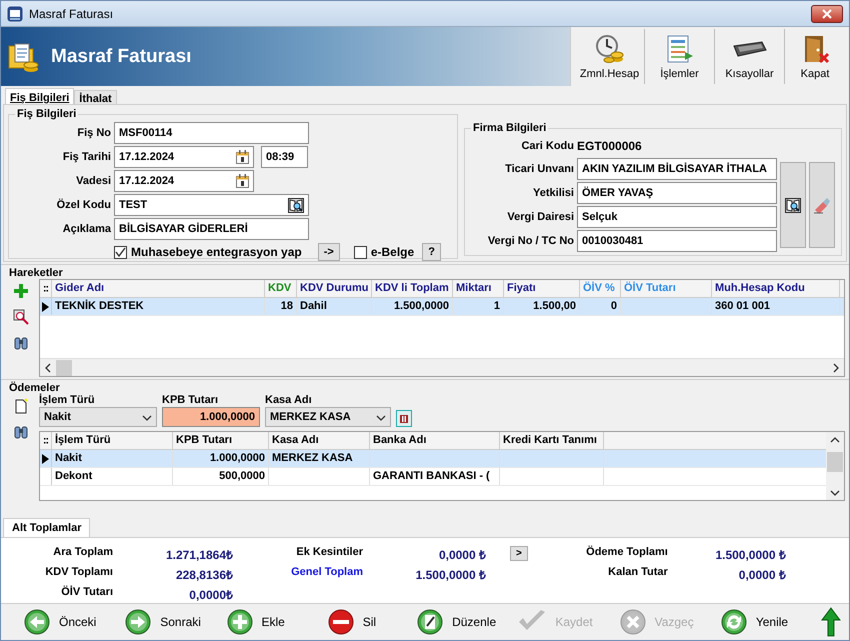 Image resolution: width=850 pixels, height=641 pixels. What do you see at coordinates (281, 288) in the screenshot?
I see `column-header: KDV` at bounding box center [281, 288].